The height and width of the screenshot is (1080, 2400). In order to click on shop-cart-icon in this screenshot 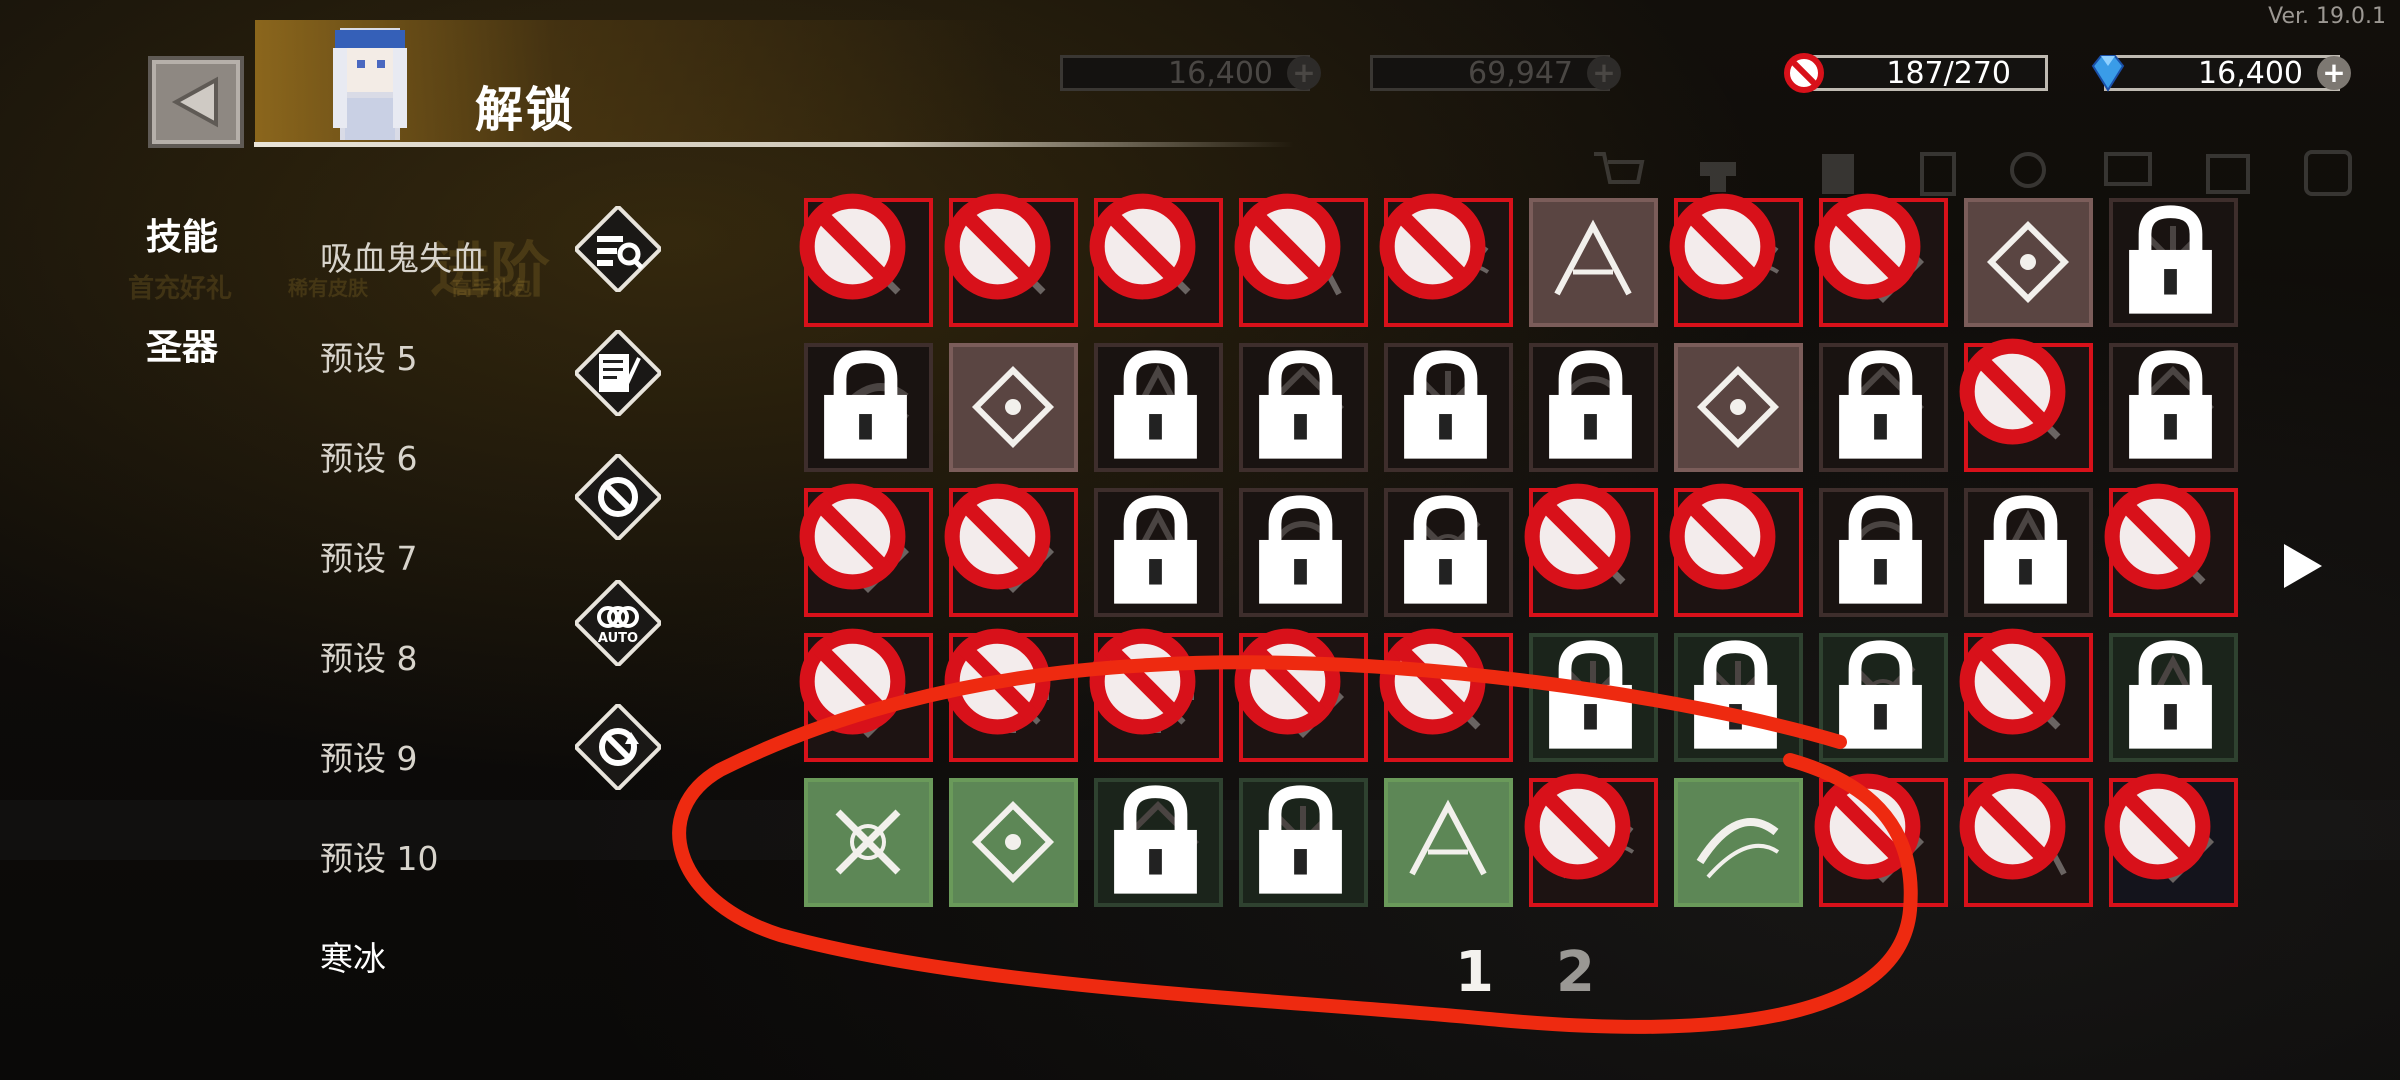, I will do `click(1618, 173)`.